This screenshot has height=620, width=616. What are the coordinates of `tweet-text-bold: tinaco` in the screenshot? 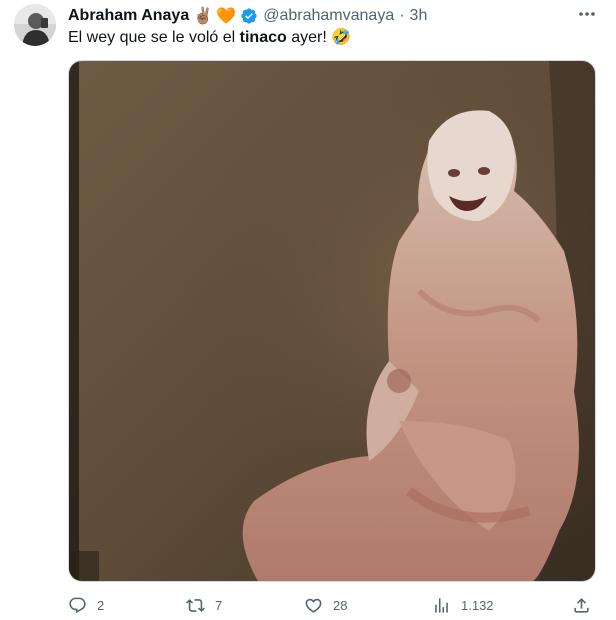 It's located at (263, 37).